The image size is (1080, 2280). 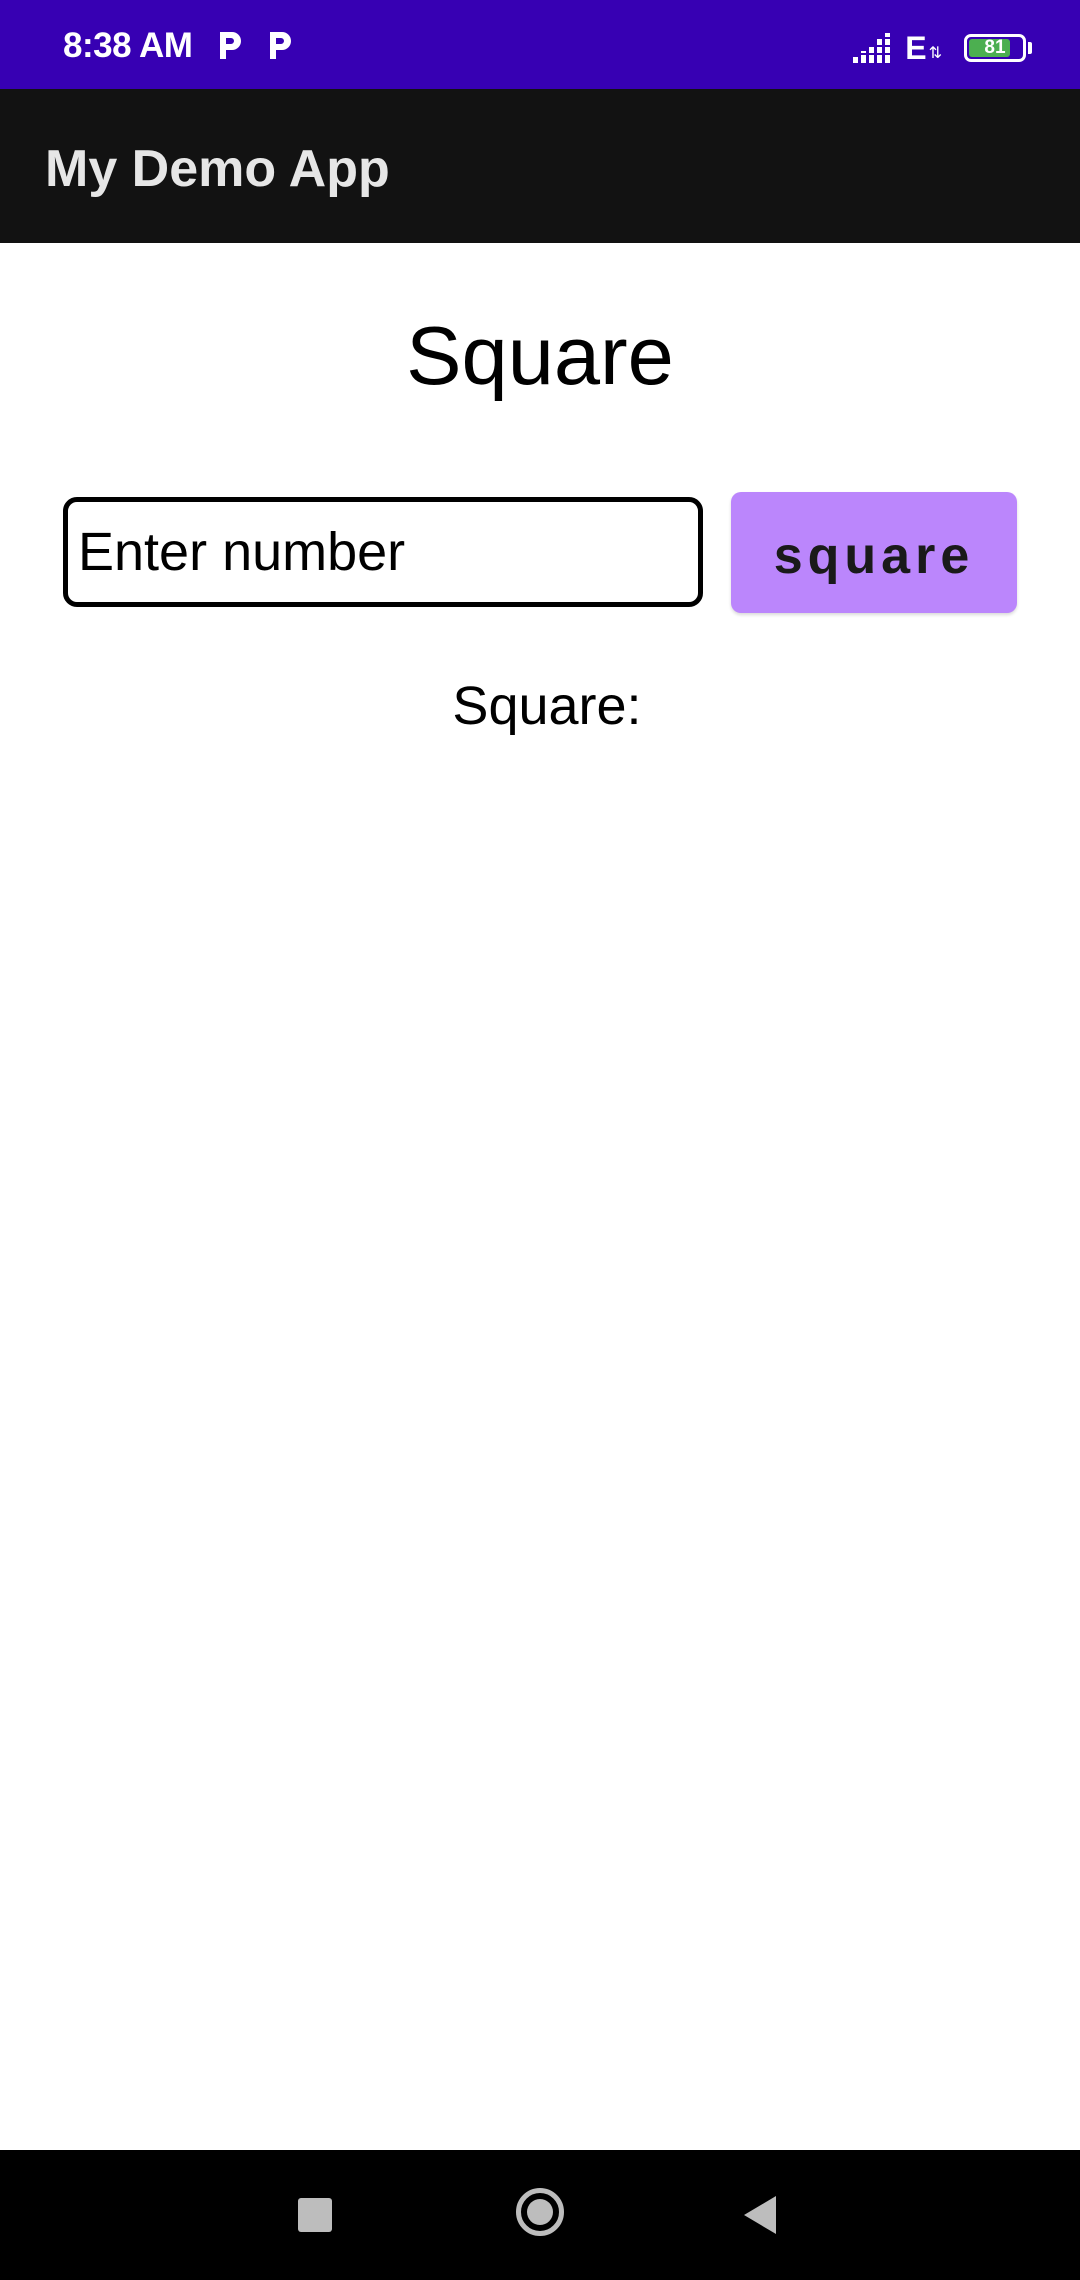 I want to click on app-bar: My Demo App, so click(x=540, y=166).